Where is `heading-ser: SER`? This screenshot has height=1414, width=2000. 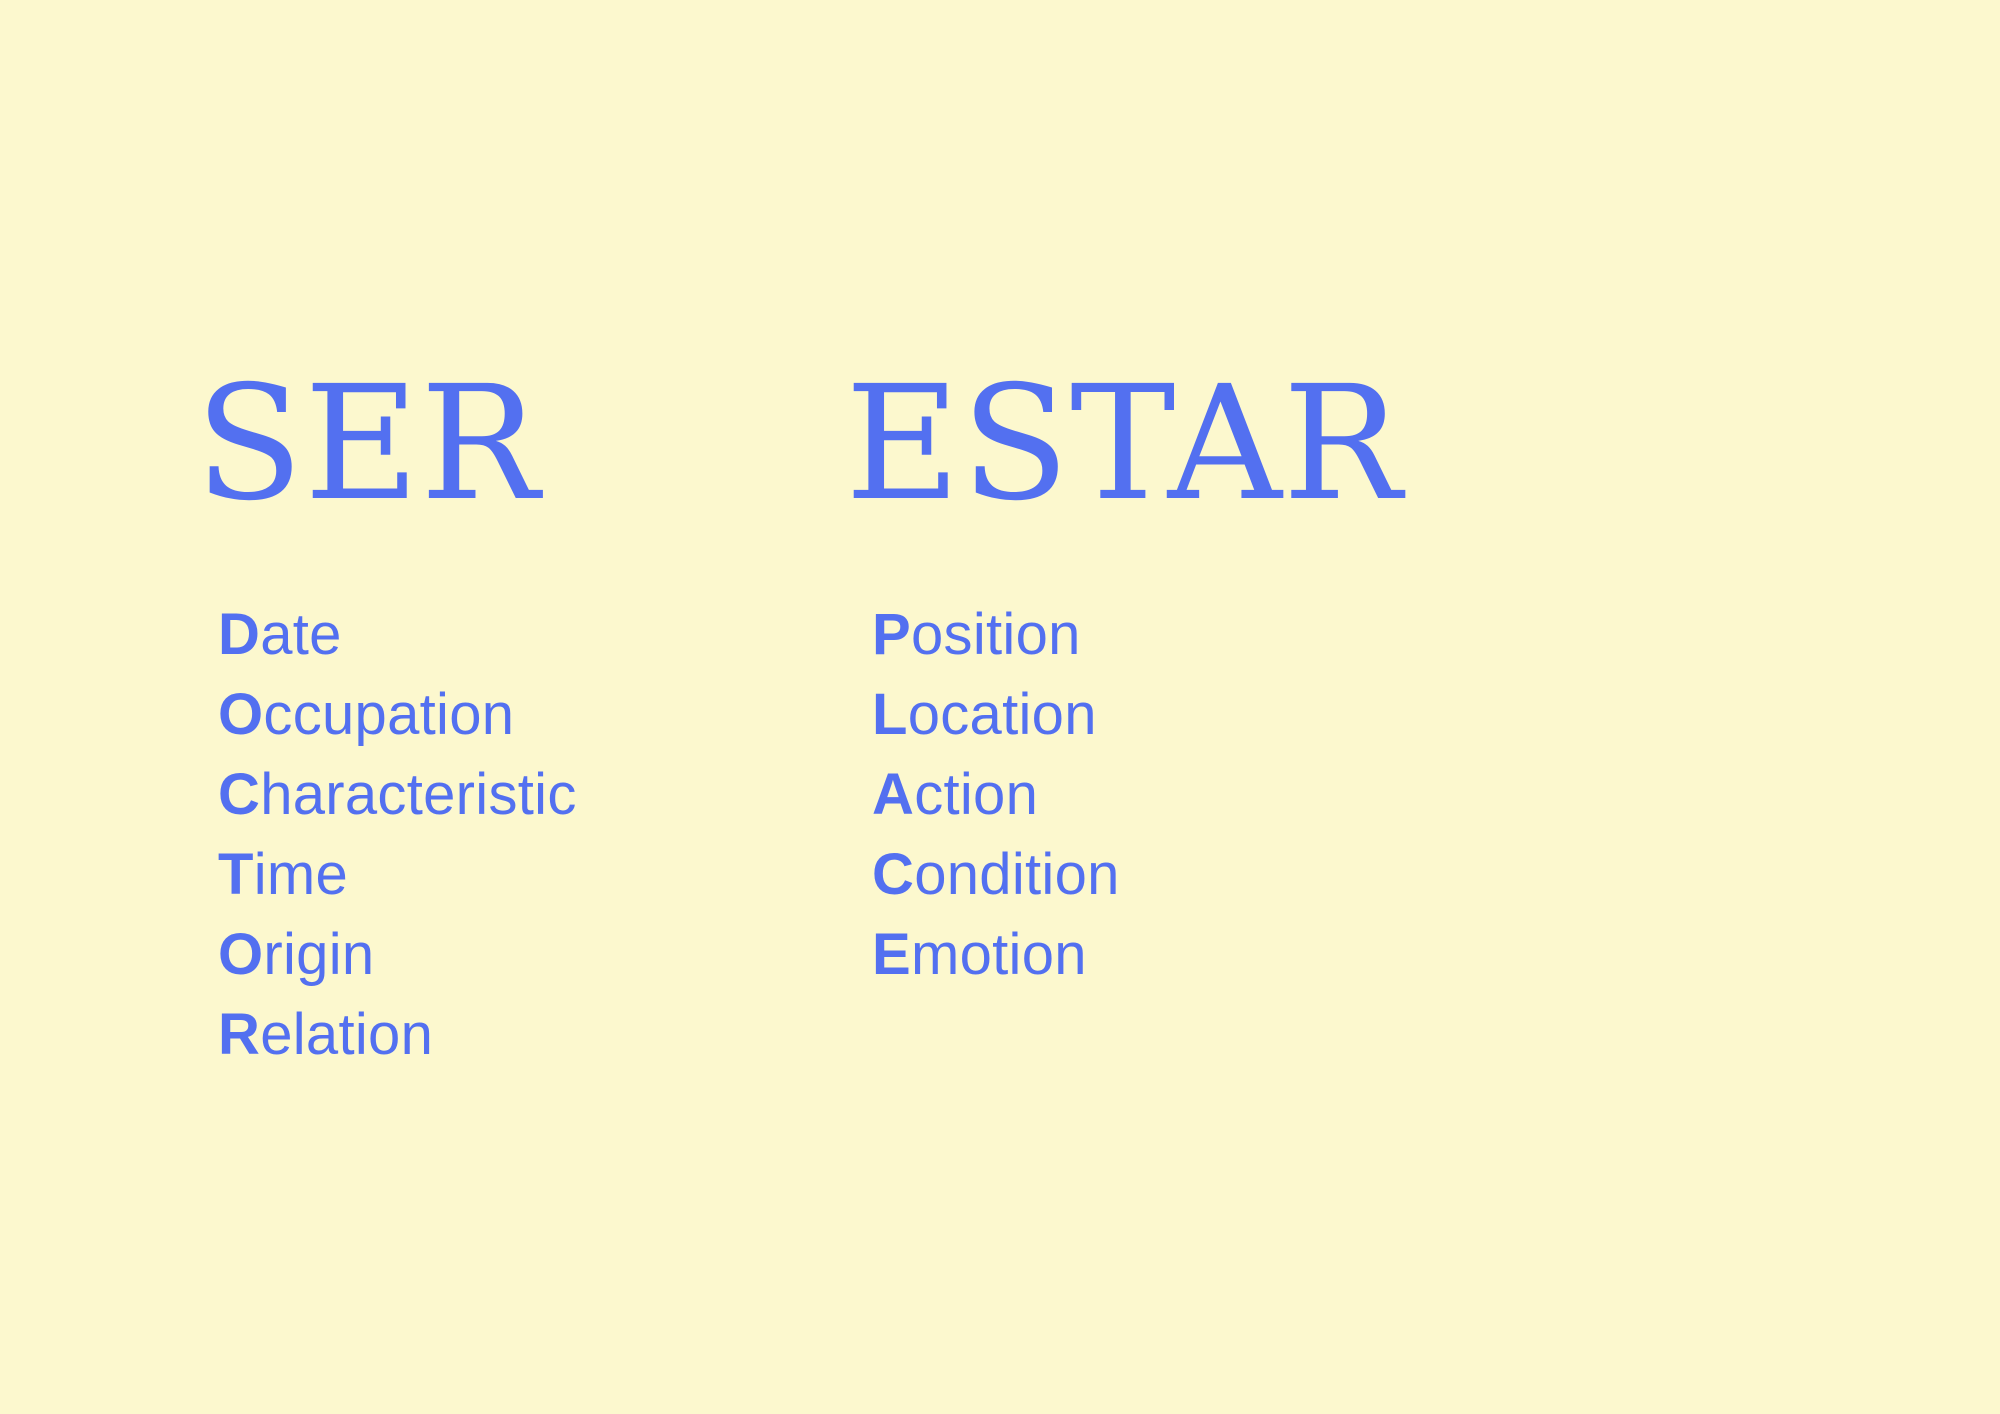
heading-ser: SER is located at coordinates (367, 444).